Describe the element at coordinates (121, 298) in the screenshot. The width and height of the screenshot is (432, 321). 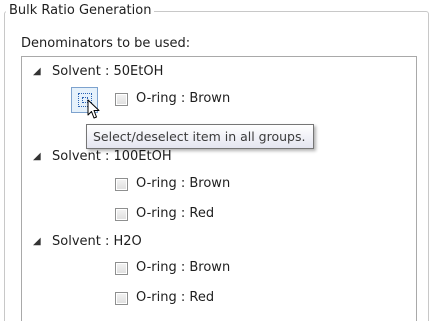
I see `checkbox-h2o-red` at that location.